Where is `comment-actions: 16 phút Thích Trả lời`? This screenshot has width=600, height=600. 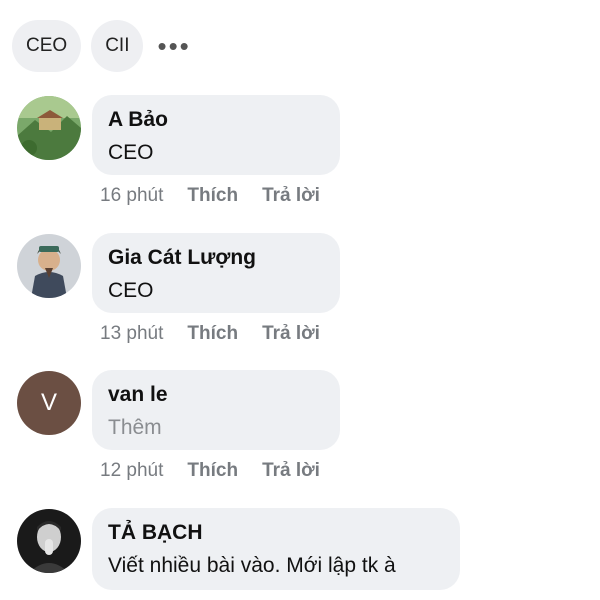
comment-actions: 16 phút Thích Trả lời is located at coordinates (210, 196).